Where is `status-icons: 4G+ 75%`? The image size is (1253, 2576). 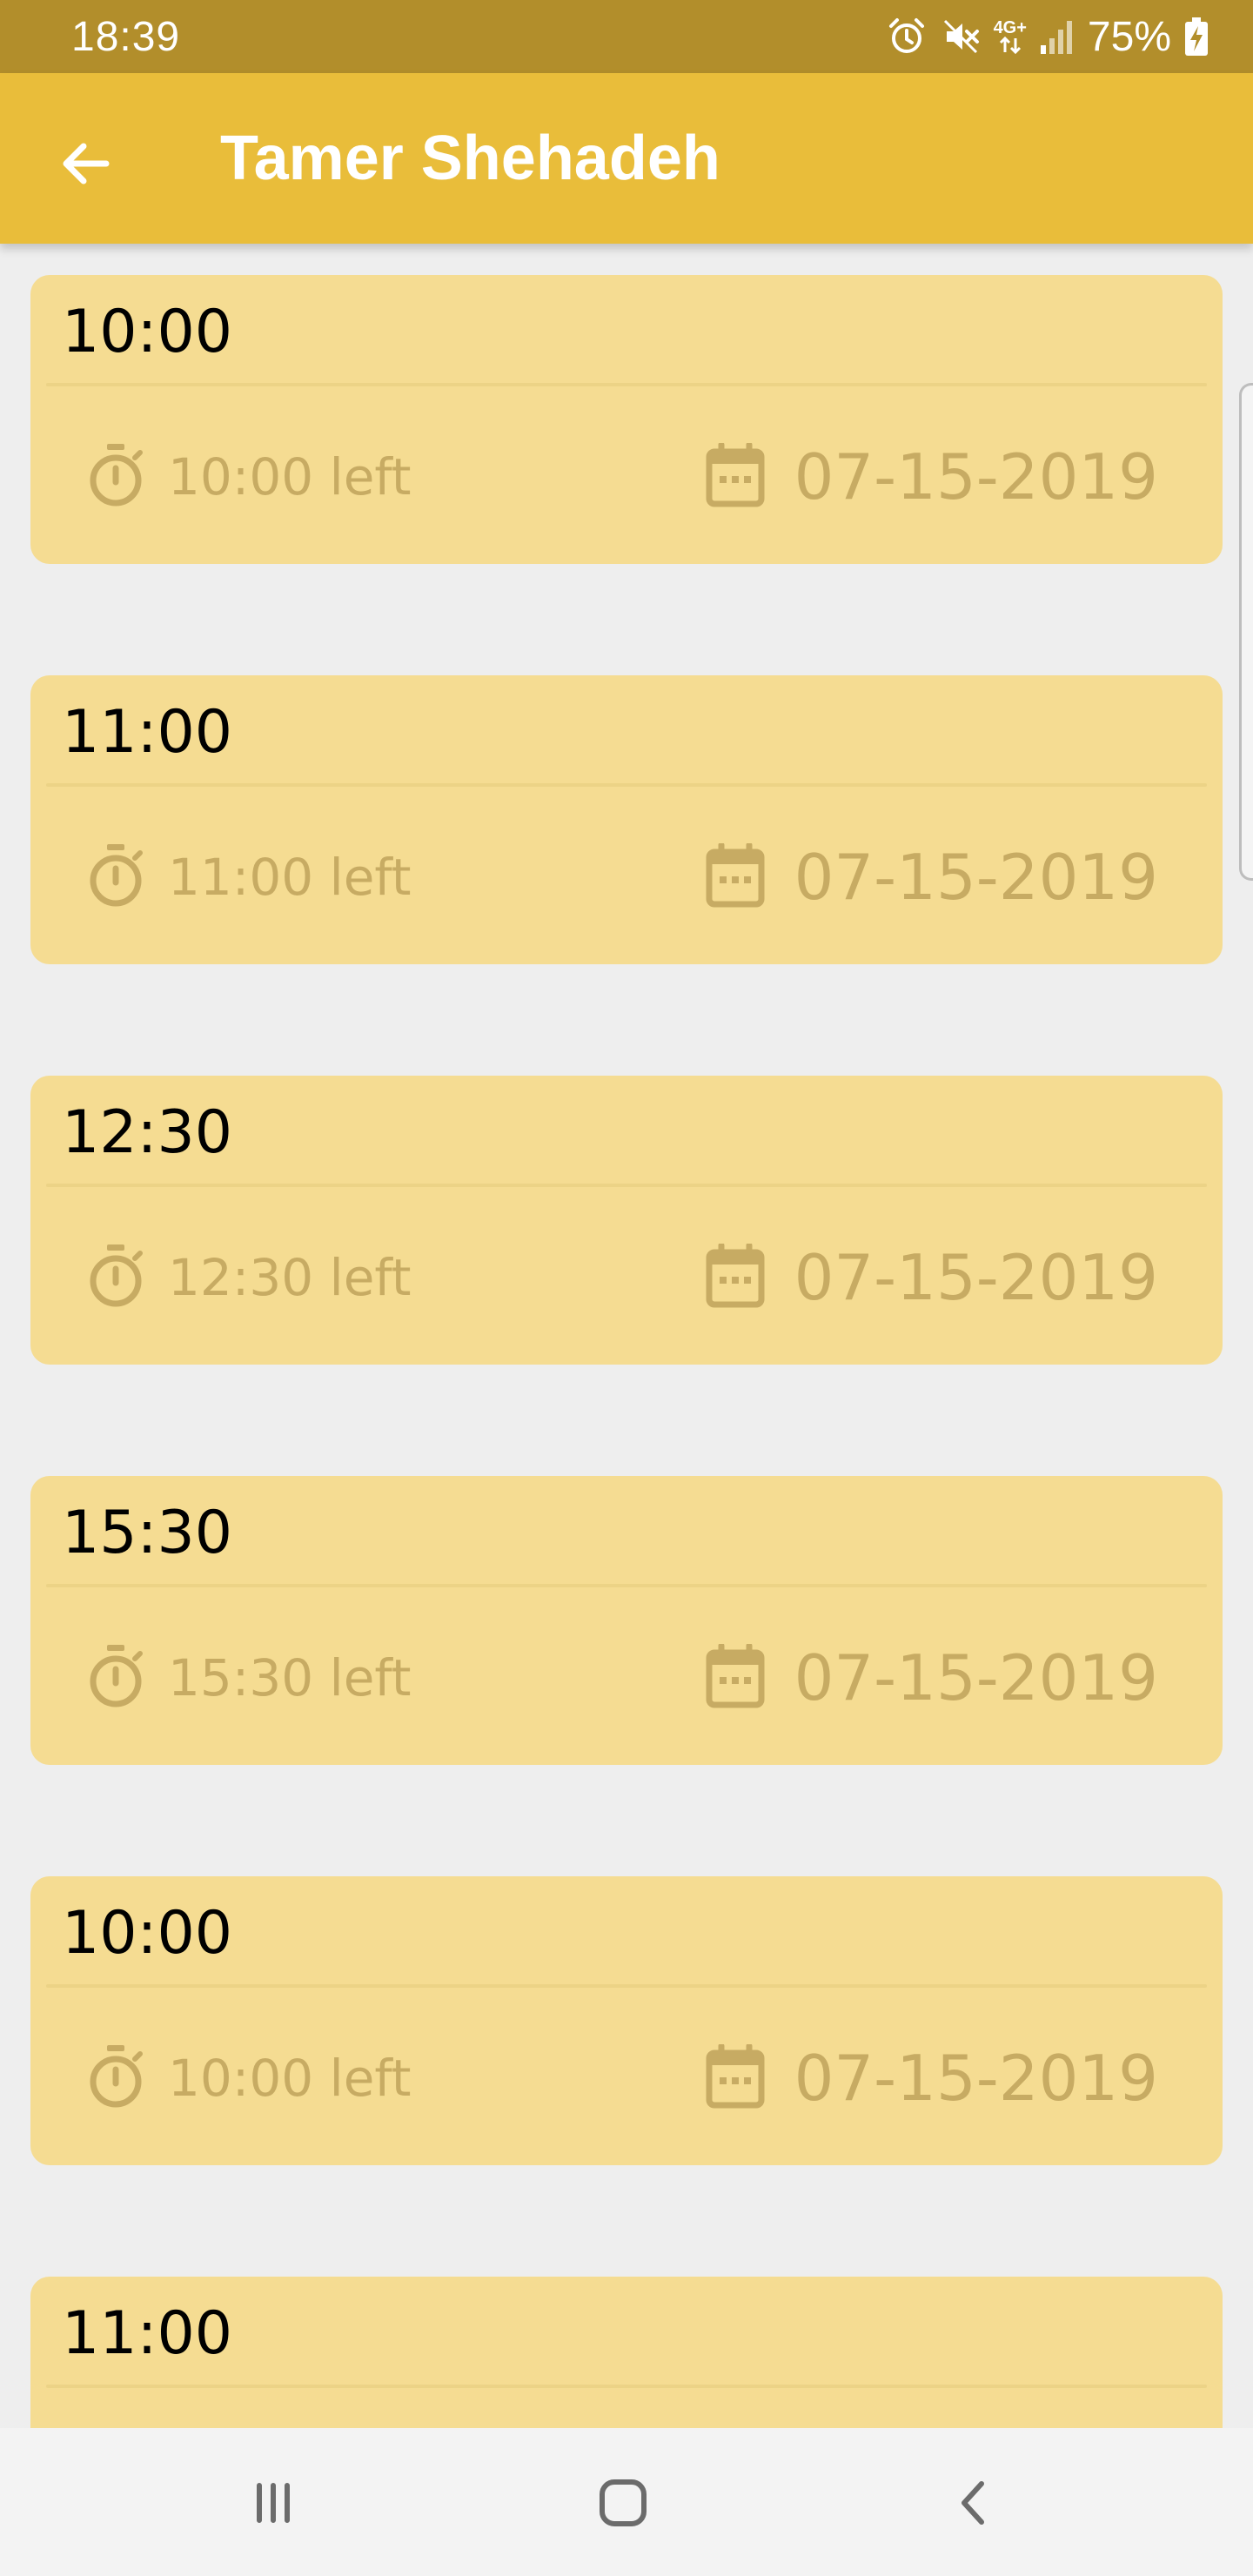 status-icons: 4G+ 75% is located at coordinates (1047, 37).